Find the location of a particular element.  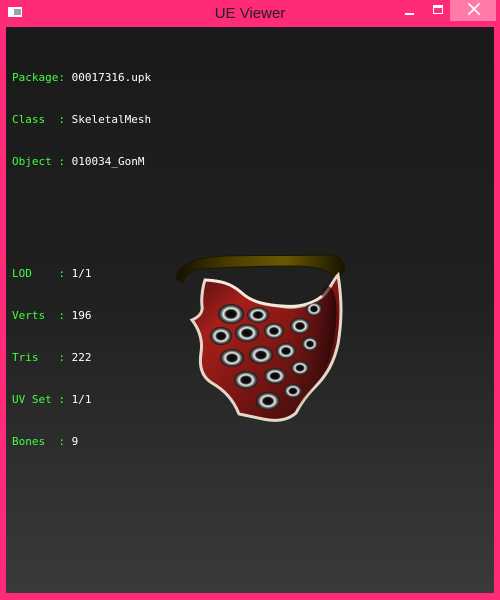

object-row: Object : 010034_GonM is located at coordinates (81, 162).